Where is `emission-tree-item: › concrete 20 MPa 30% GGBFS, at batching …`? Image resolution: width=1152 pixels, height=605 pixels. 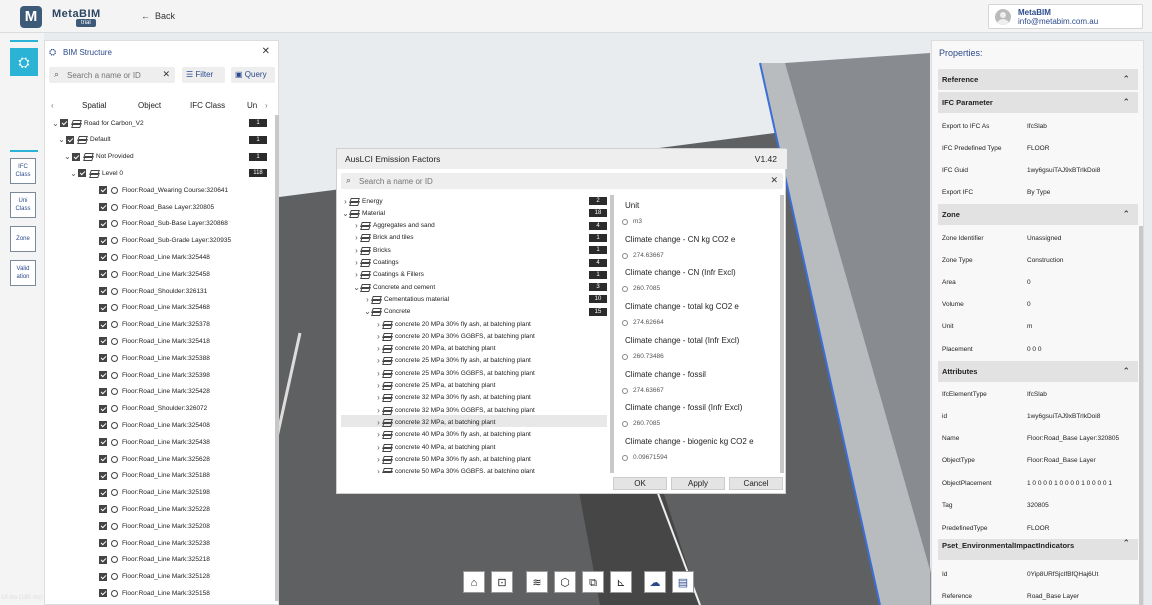
emission-tree-item: › concrete 20 MPa 30% GGBFS, at batching … is located at coordinates (454, 336).